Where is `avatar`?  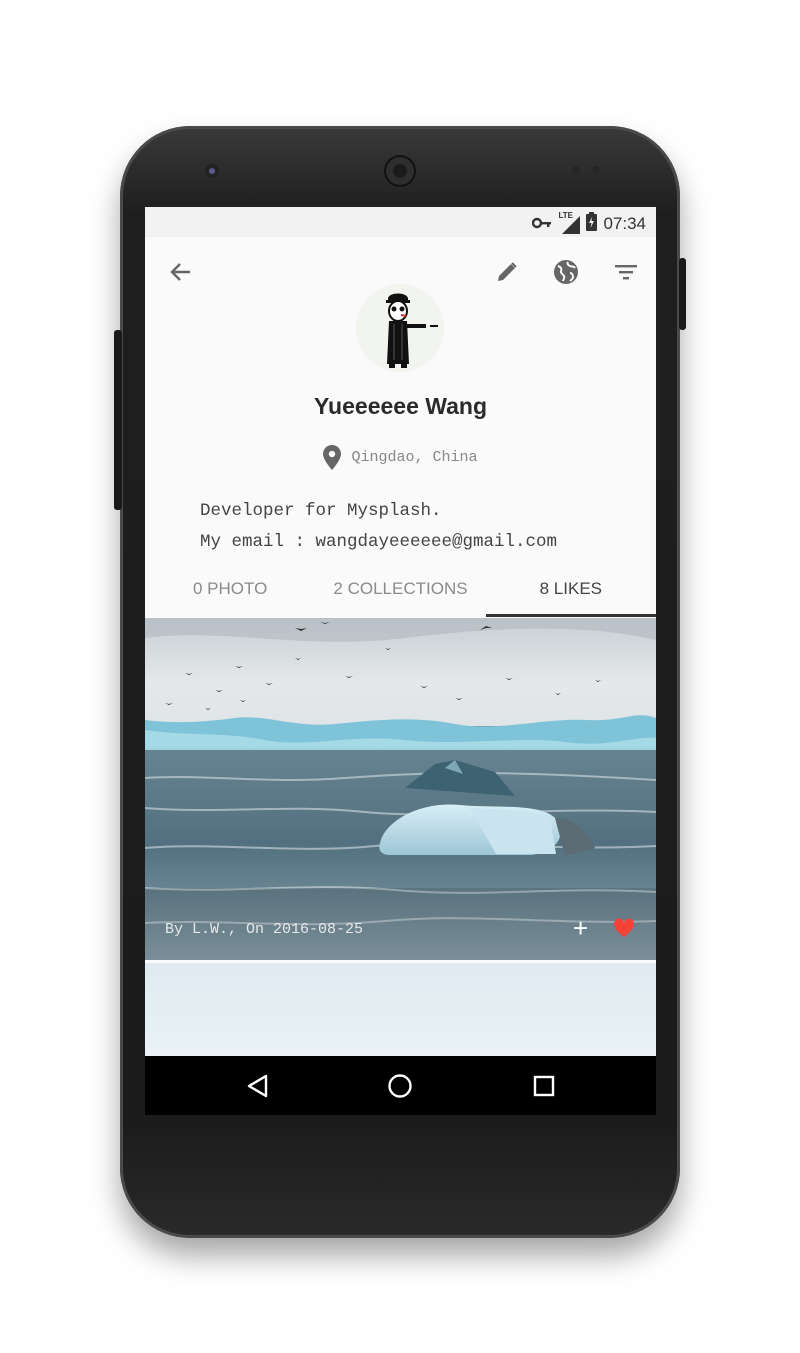 avatar is located at coordinates (400, 328).